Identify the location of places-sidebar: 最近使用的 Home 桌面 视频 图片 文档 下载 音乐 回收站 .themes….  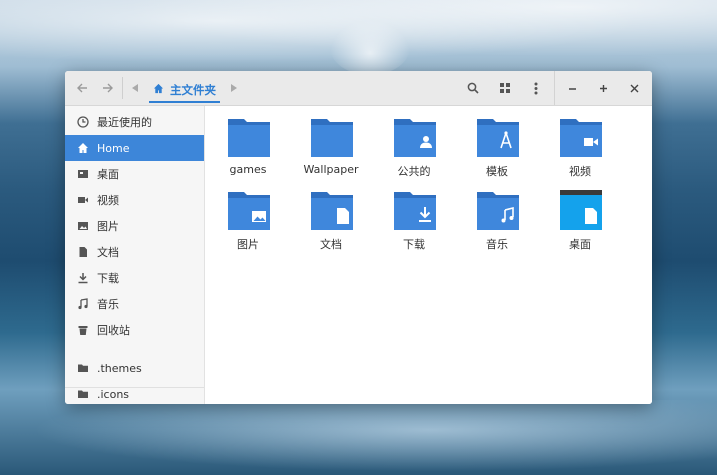
(135, 255).